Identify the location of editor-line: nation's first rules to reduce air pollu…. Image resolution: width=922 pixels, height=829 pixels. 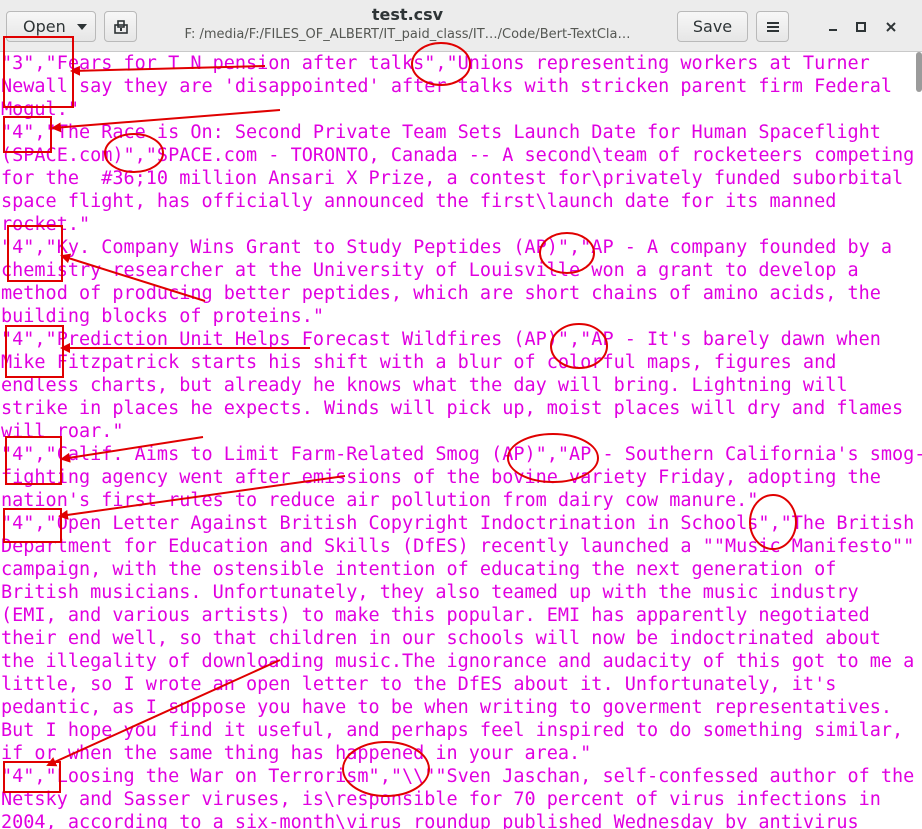
(461, 500).